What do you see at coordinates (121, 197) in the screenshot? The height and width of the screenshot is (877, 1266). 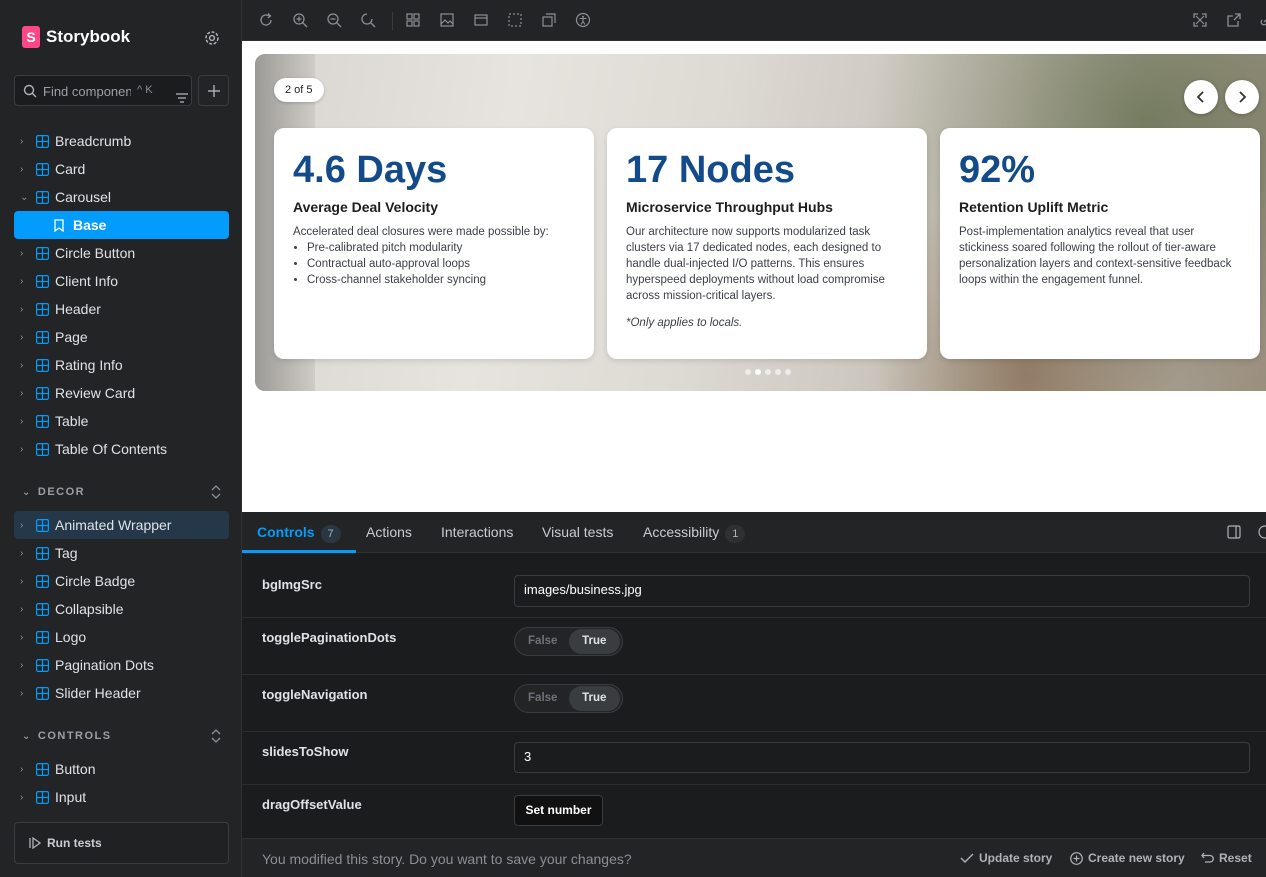 I see `tree-item-carousel: ⌄ Carousel` at bounding box center [121, 197].